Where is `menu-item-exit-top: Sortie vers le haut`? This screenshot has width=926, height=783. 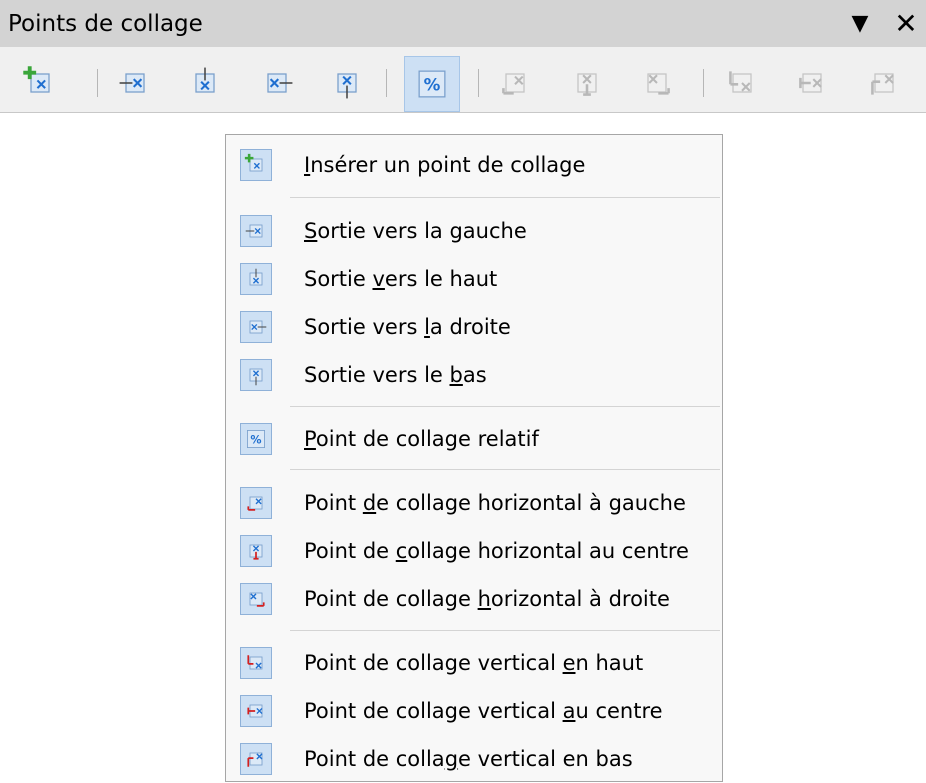 menu-item-exit-top: Sortie vers le haut is located at coordinates (474, 279).